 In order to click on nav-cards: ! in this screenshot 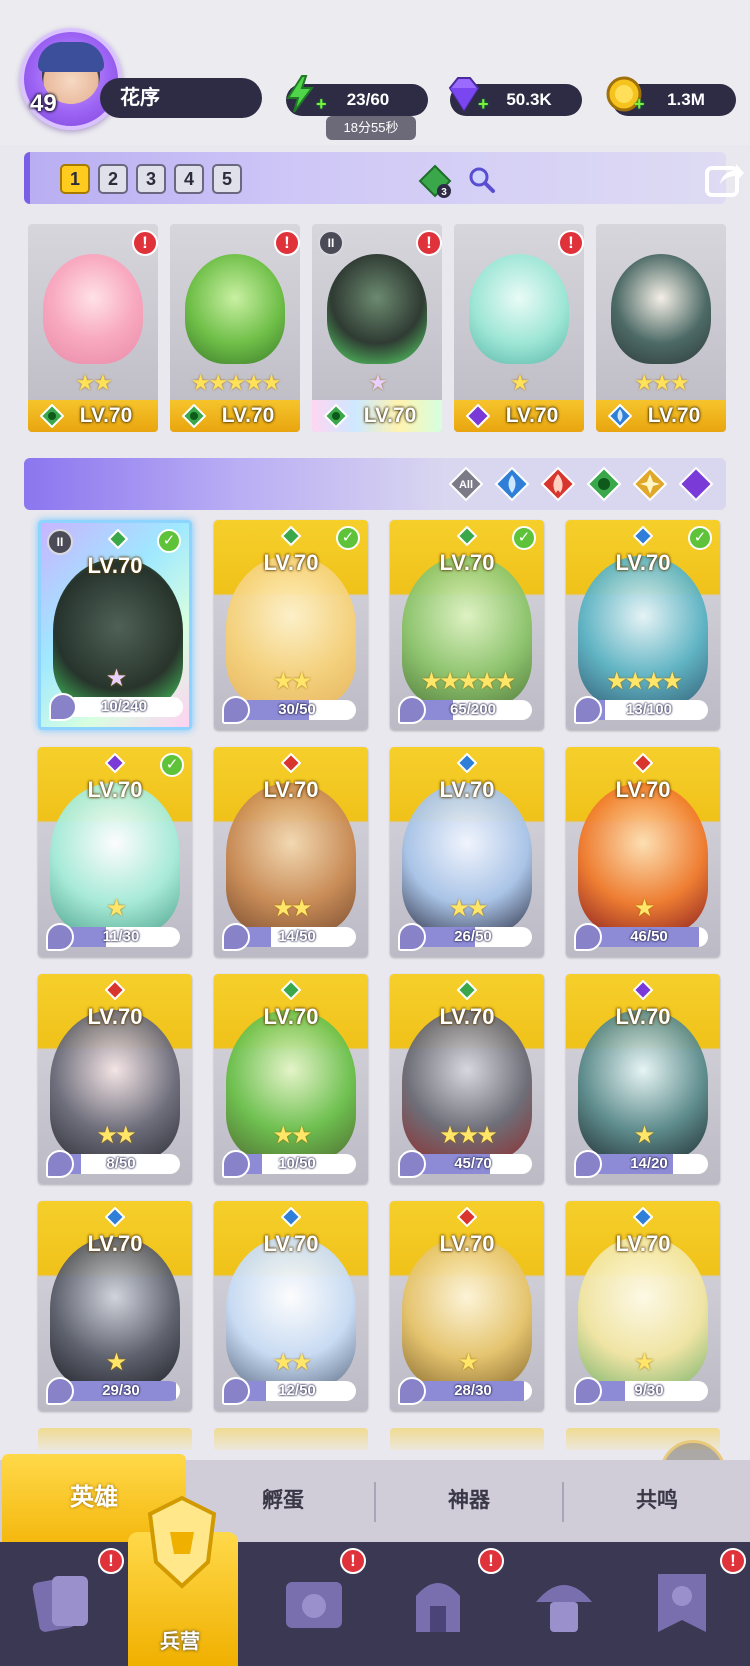, I will do `click(67, 1605)`.